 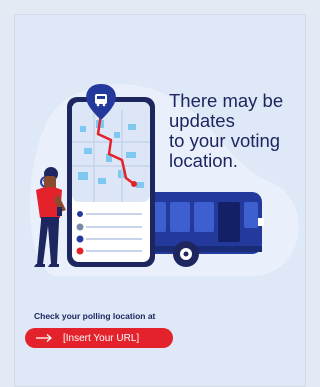 I want to click on insert-url-button: [Insert Your URL], so click(x=99, y=338).